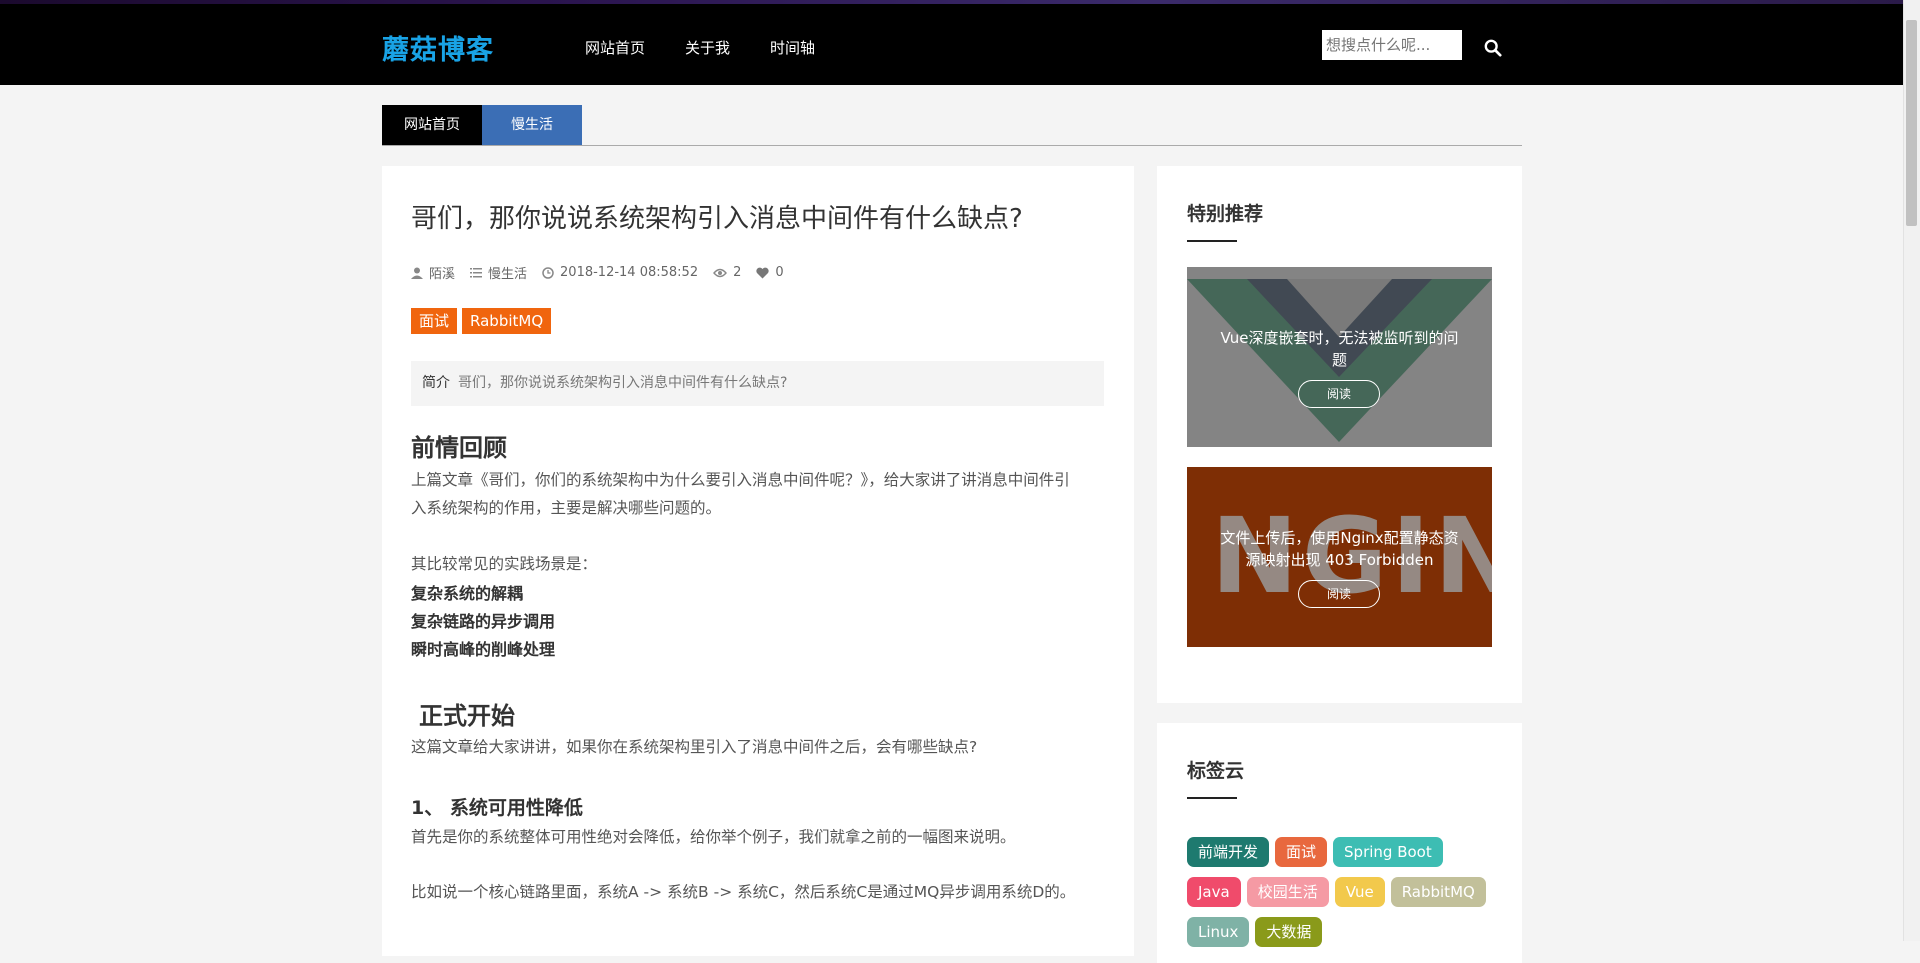 The height and width of the screenshot is (963, 1920). I want to click on eye-icon, so click(720, 272).